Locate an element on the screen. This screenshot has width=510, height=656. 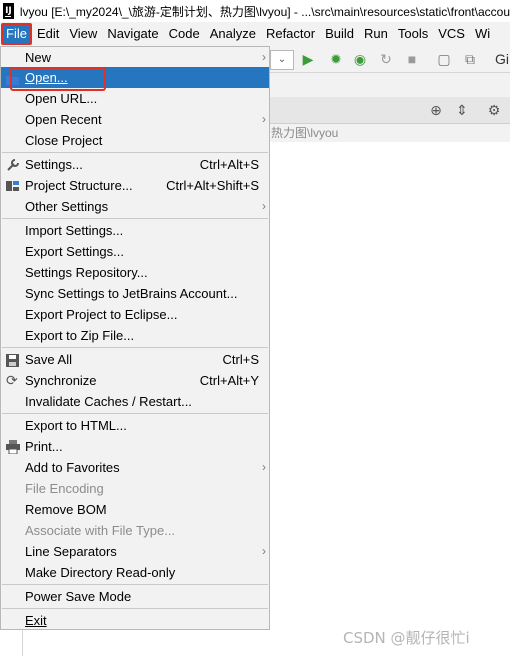
project-panel-header: ⊕ ⇕ ⚙ is located at coordinates (390, 110).